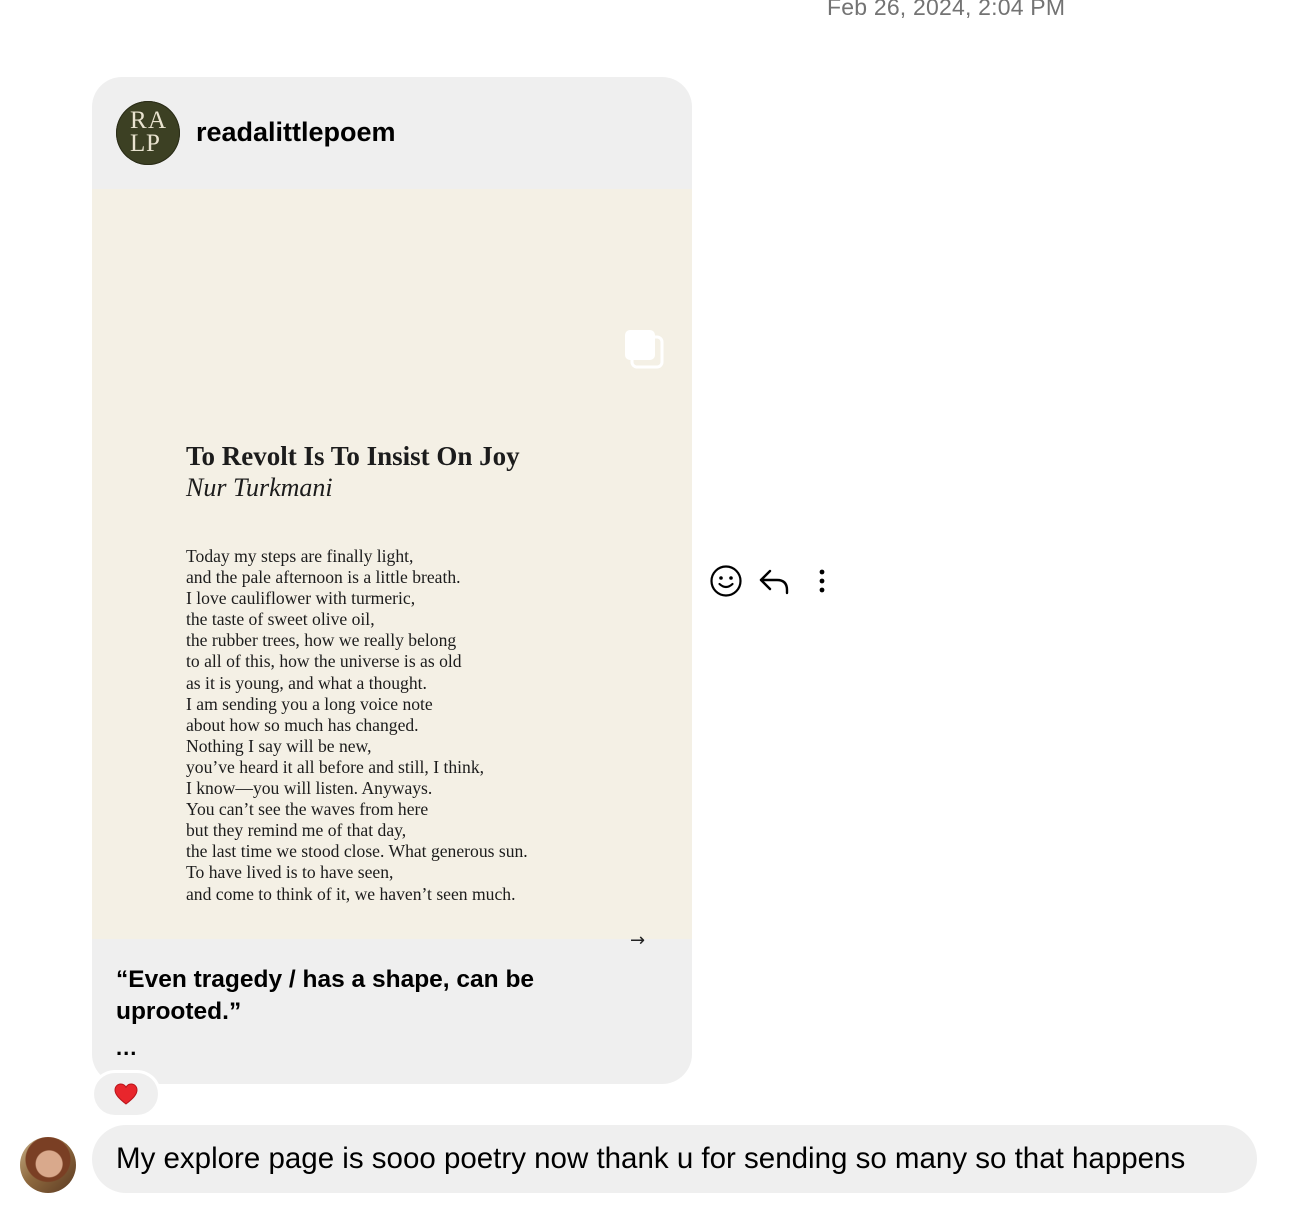 Image resolution: width=1298 pixels, height=1228 pixels. Describe the element at coordinates (138, 143) in the screenshot. I see `avatar-letter: L` at that location.